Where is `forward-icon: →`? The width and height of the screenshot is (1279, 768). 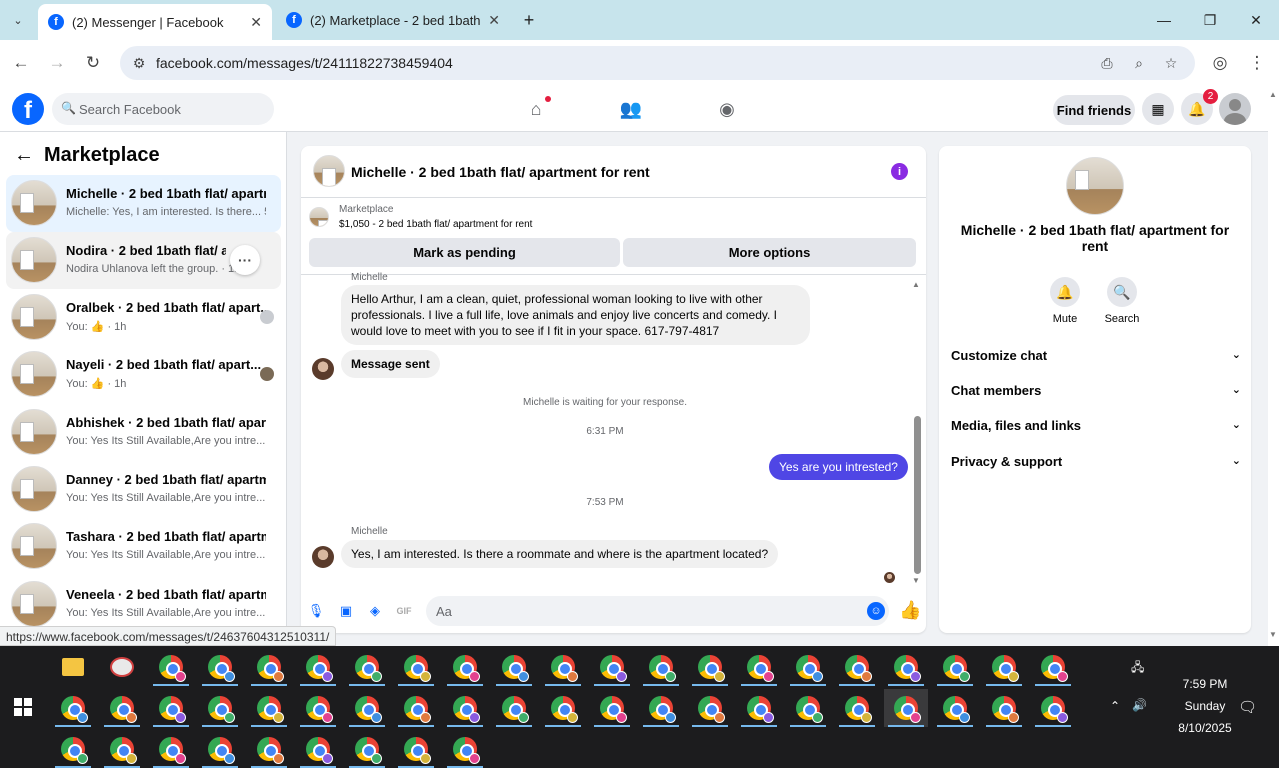
forward-icon: → is located at coordinates (57, 63).